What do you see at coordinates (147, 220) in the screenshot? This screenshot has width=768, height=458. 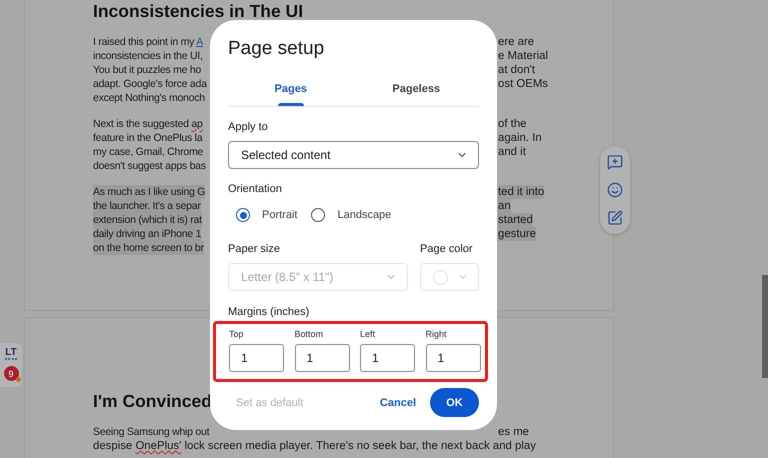 I see `paragraph-text: extension (which it is) rat` at bounding box center [147, 220].